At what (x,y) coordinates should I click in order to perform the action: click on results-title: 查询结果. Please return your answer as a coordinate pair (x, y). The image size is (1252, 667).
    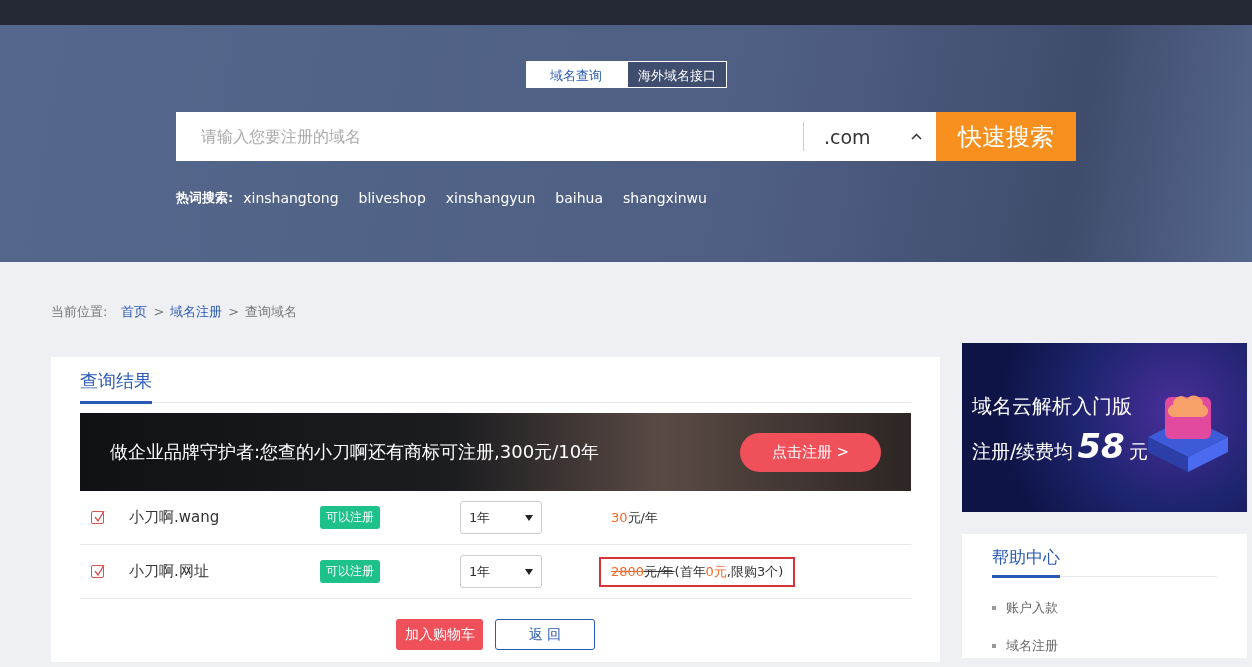
    Looking at the image, I should click on (116, 386).